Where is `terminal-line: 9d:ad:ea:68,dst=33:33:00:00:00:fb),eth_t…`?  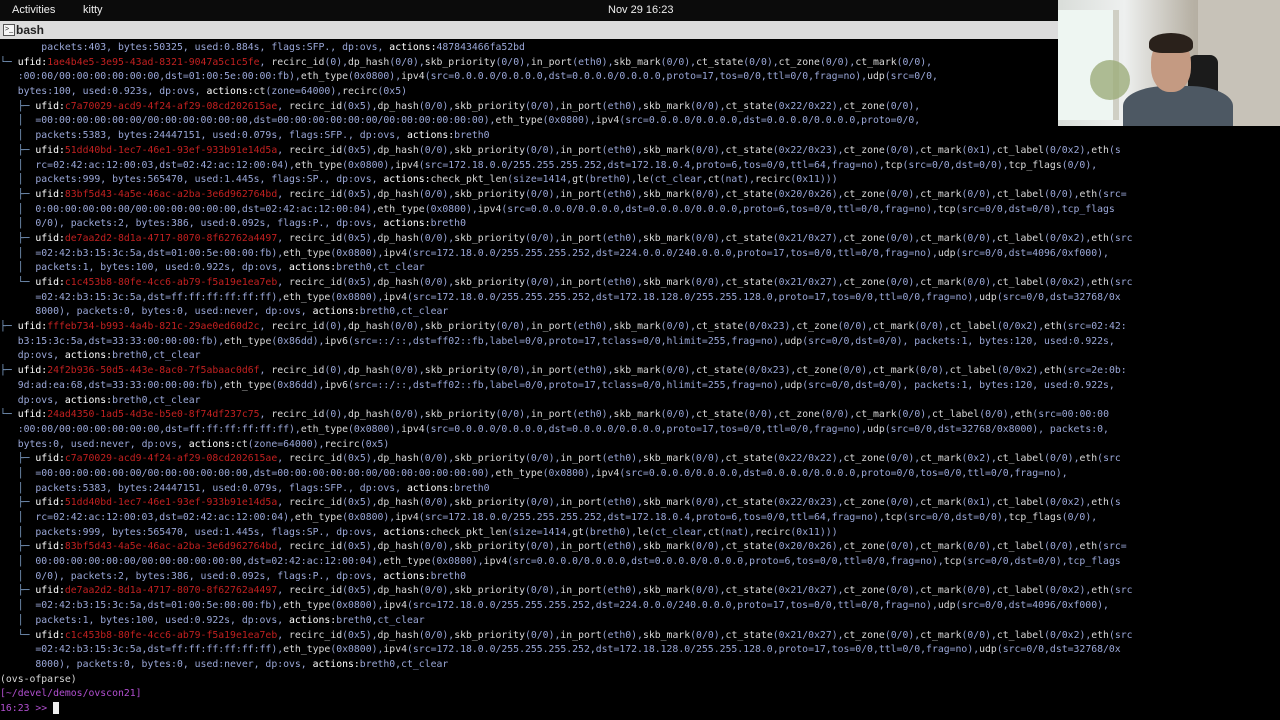 terminal-line: 9d:ad:ea:68,dst=33:33:00:00:00:fb),eth_t… is located at coordinates (566, 385).